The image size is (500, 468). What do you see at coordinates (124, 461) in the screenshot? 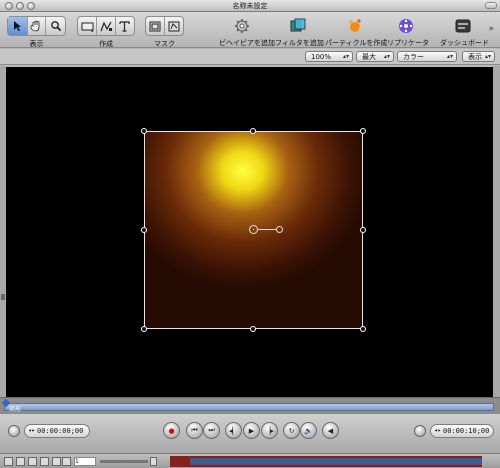
I see `timeline-zoom-slider` at bounding box center [124, 461].